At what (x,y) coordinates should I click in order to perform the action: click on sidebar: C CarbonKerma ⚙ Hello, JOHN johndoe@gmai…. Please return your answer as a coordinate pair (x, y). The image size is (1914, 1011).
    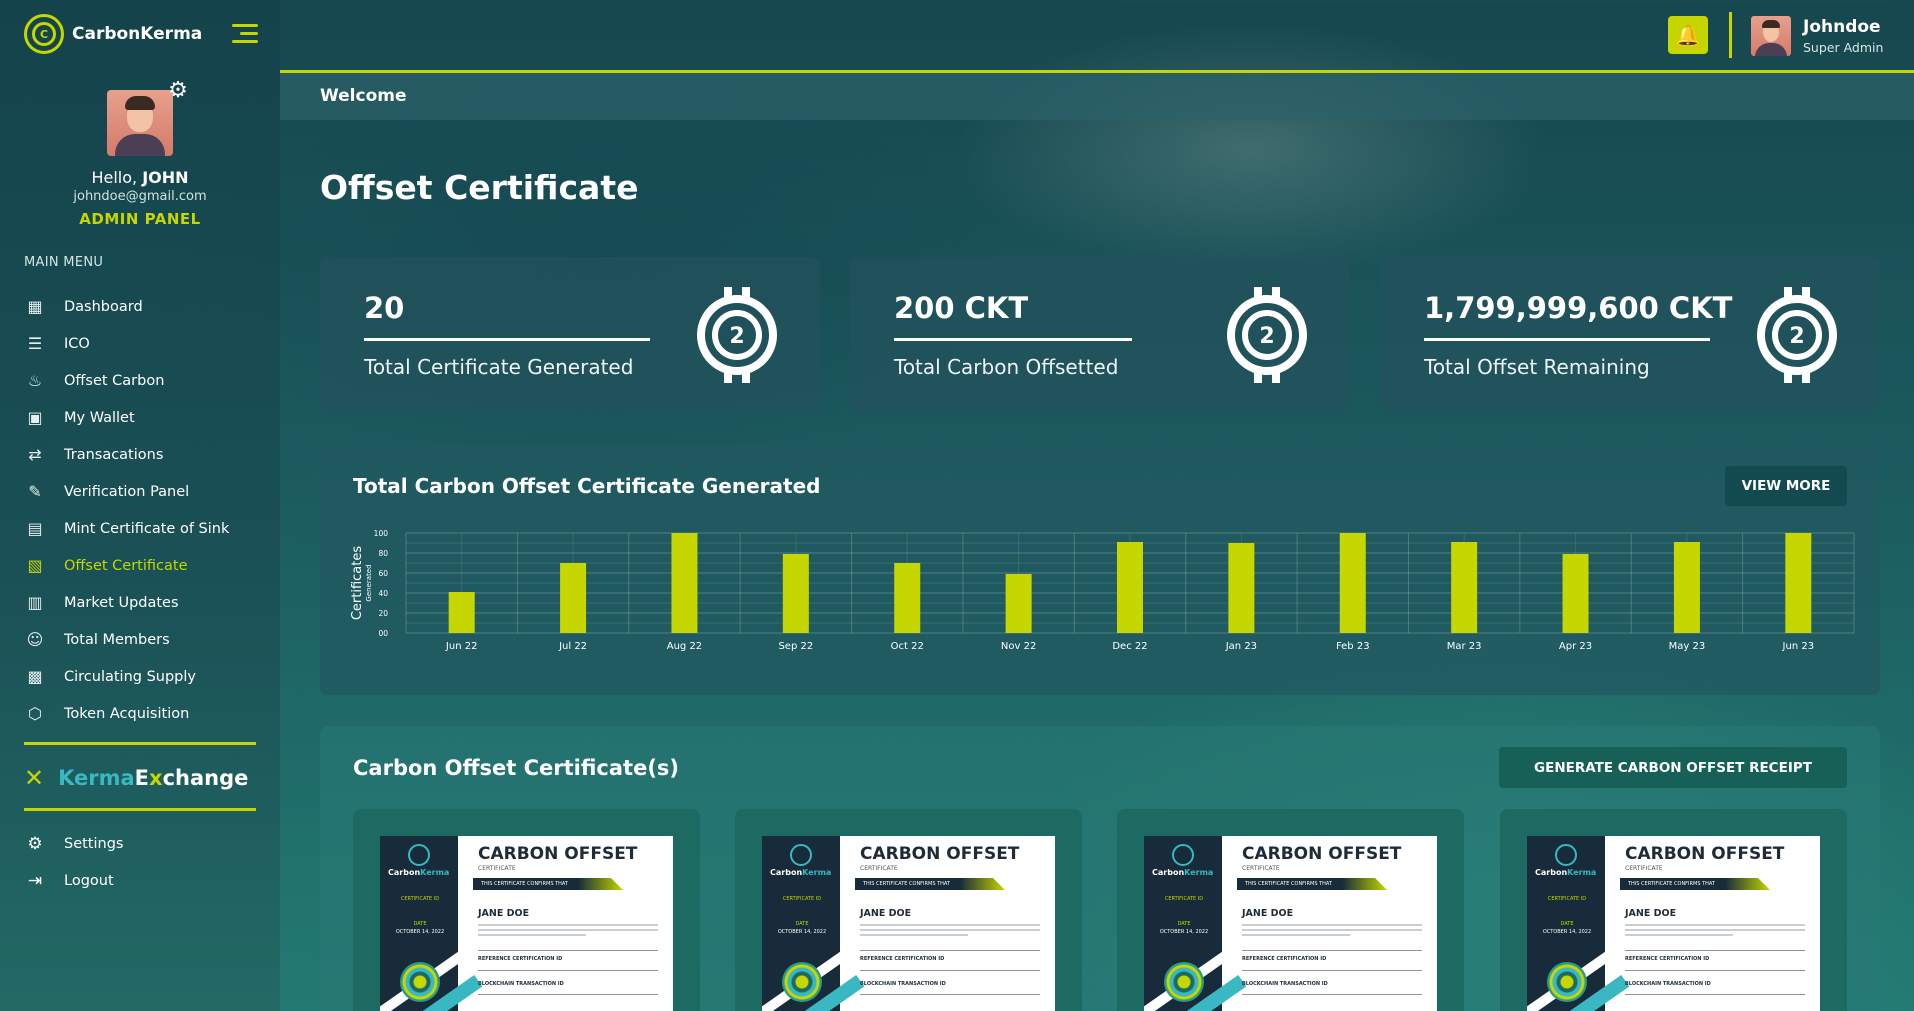
    Looking at the image, I should click on (140, 505).